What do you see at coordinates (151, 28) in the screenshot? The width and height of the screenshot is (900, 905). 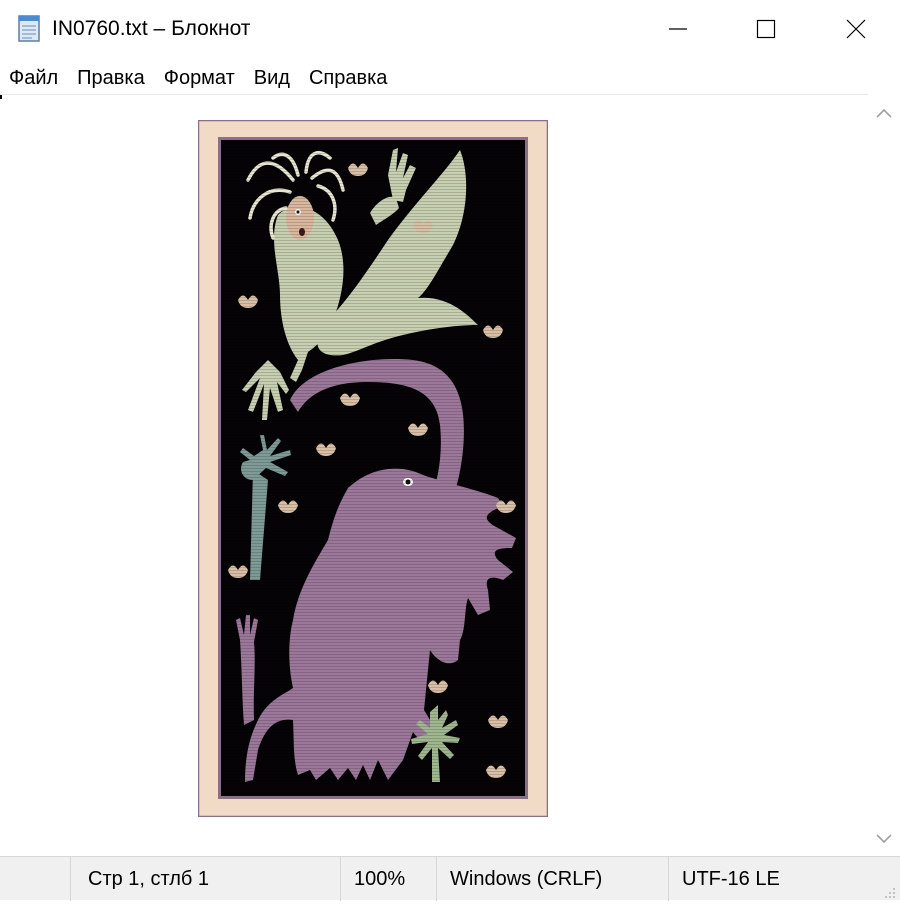 I see `window-title: IN0760.txt – Блокнот` at bounding box center [151, 28].